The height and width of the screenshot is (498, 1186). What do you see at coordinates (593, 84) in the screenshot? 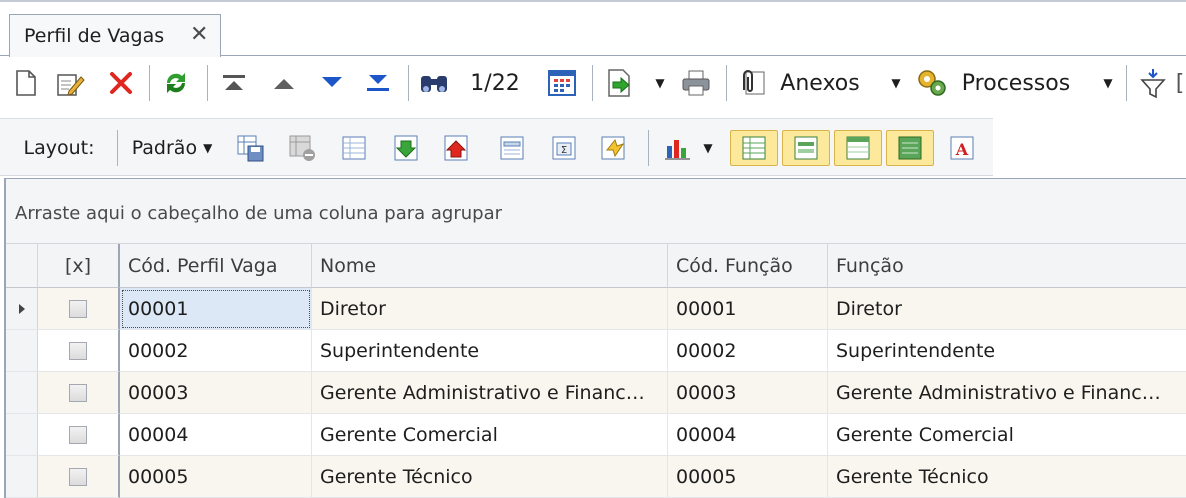
I see `main-toolbar: 1/22 ▼ Anexos ▼ Processos ▼ [` at bounding box center [593, 84].